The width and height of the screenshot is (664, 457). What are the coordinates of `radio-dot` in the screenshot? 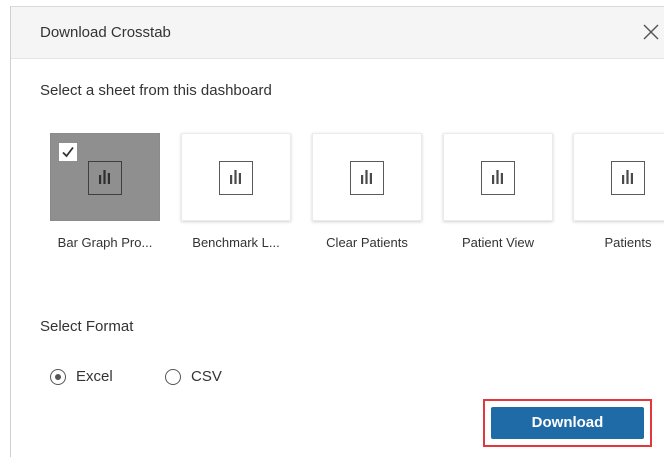 It's located at (57, 376).